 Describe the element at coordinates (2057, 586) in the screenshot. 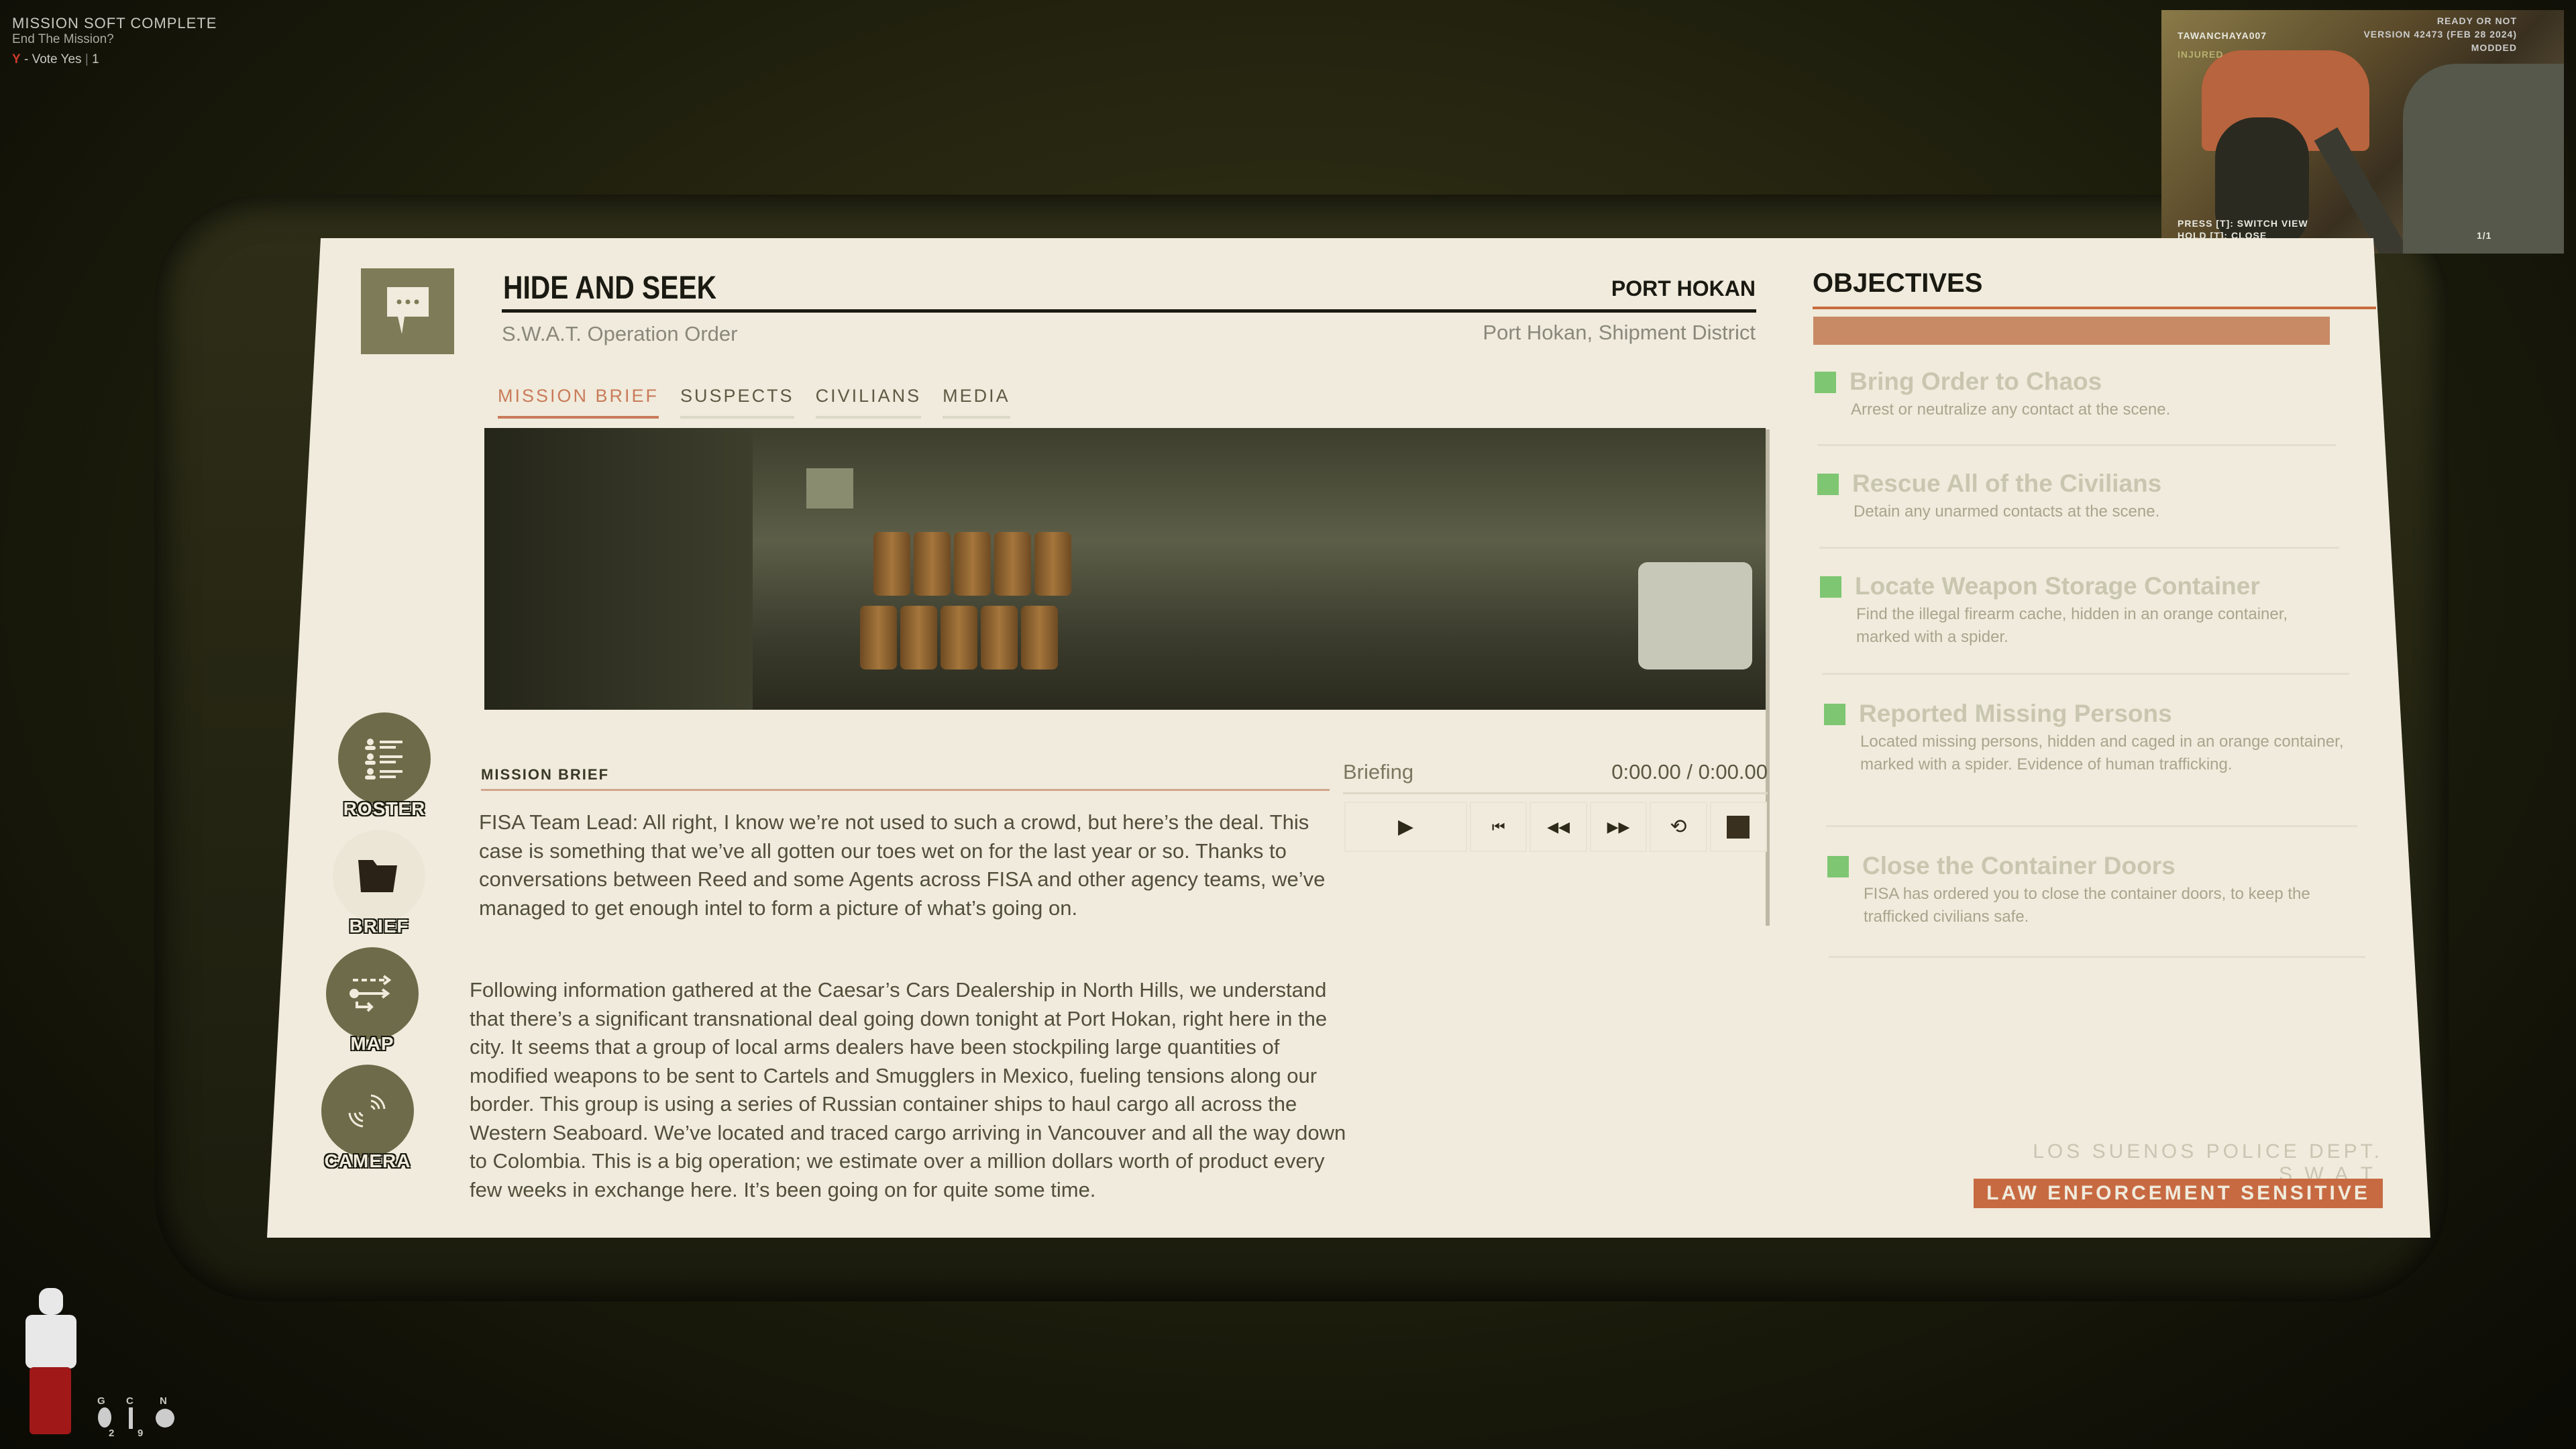

I see `objective-title: Locate Weapon Storage Container` at that location.